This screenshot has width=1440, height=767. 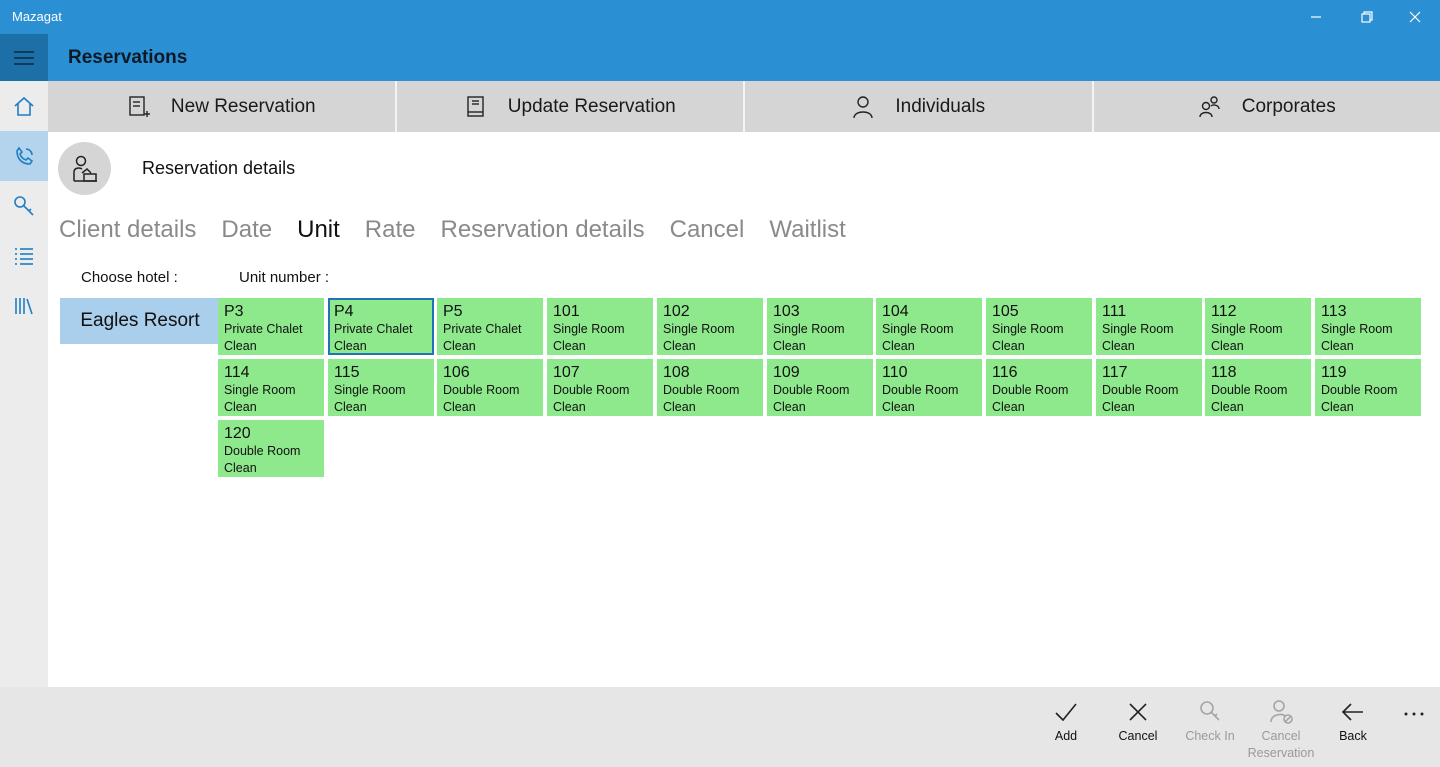 I want to click on restore-button, so click(x=1367, y=17).